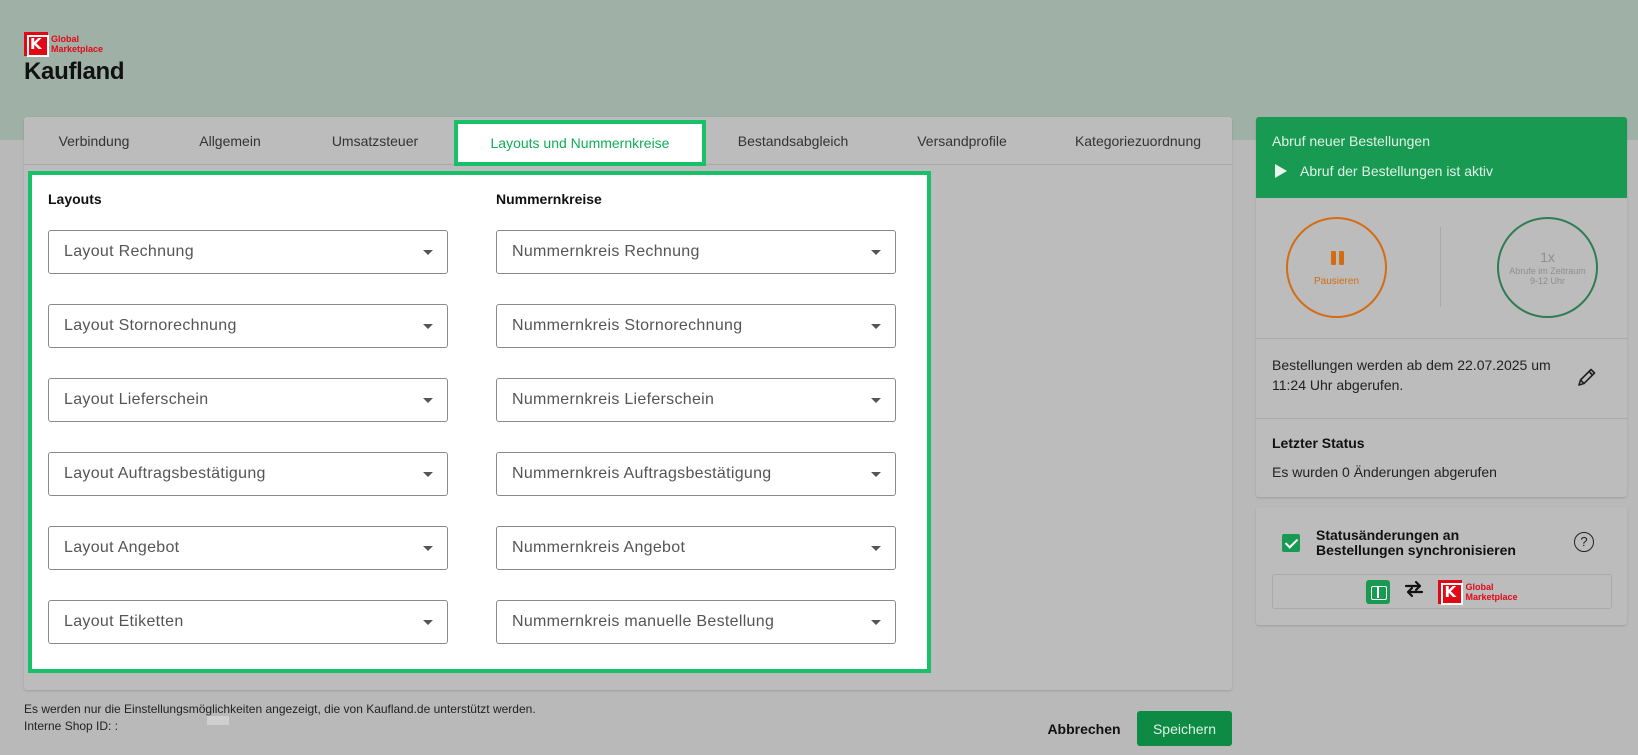 The width and height of the screenshot is (1638, 755). What do you see at coordinates (1414, 591) in the screenshot?
I see `sync-arrows-icon` at bounding box center [1414, 591].